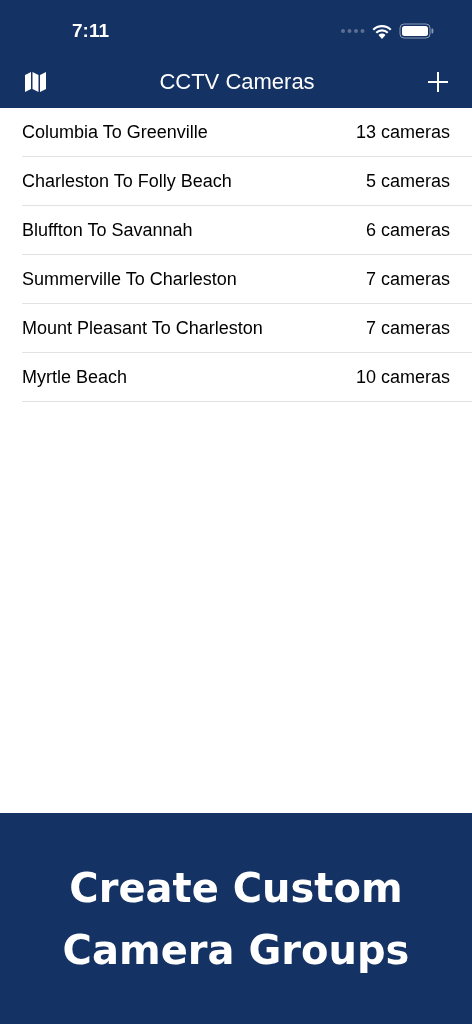 The width and height of the screenshot is (472, 1024). What do you see at coordinates (247, 279) in the screenshot?
I see `group-row: Summerville To Charleston 7 cameras` at bounding box center [247, 279].